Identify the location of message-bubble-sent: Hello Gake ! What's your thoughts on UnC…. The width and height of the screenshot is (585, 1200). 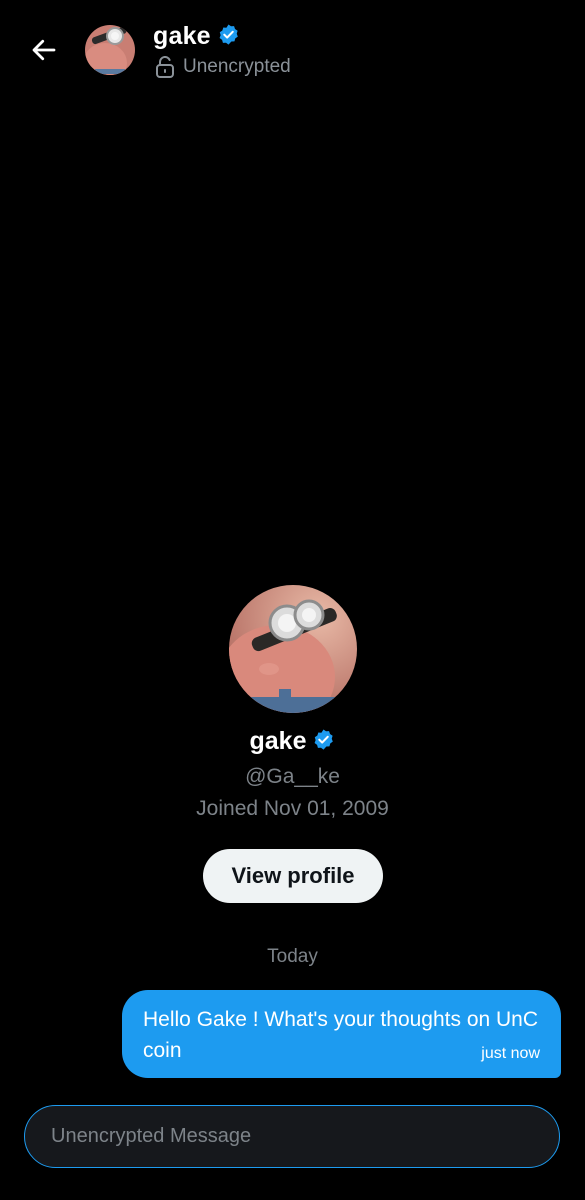
(341, 1034).